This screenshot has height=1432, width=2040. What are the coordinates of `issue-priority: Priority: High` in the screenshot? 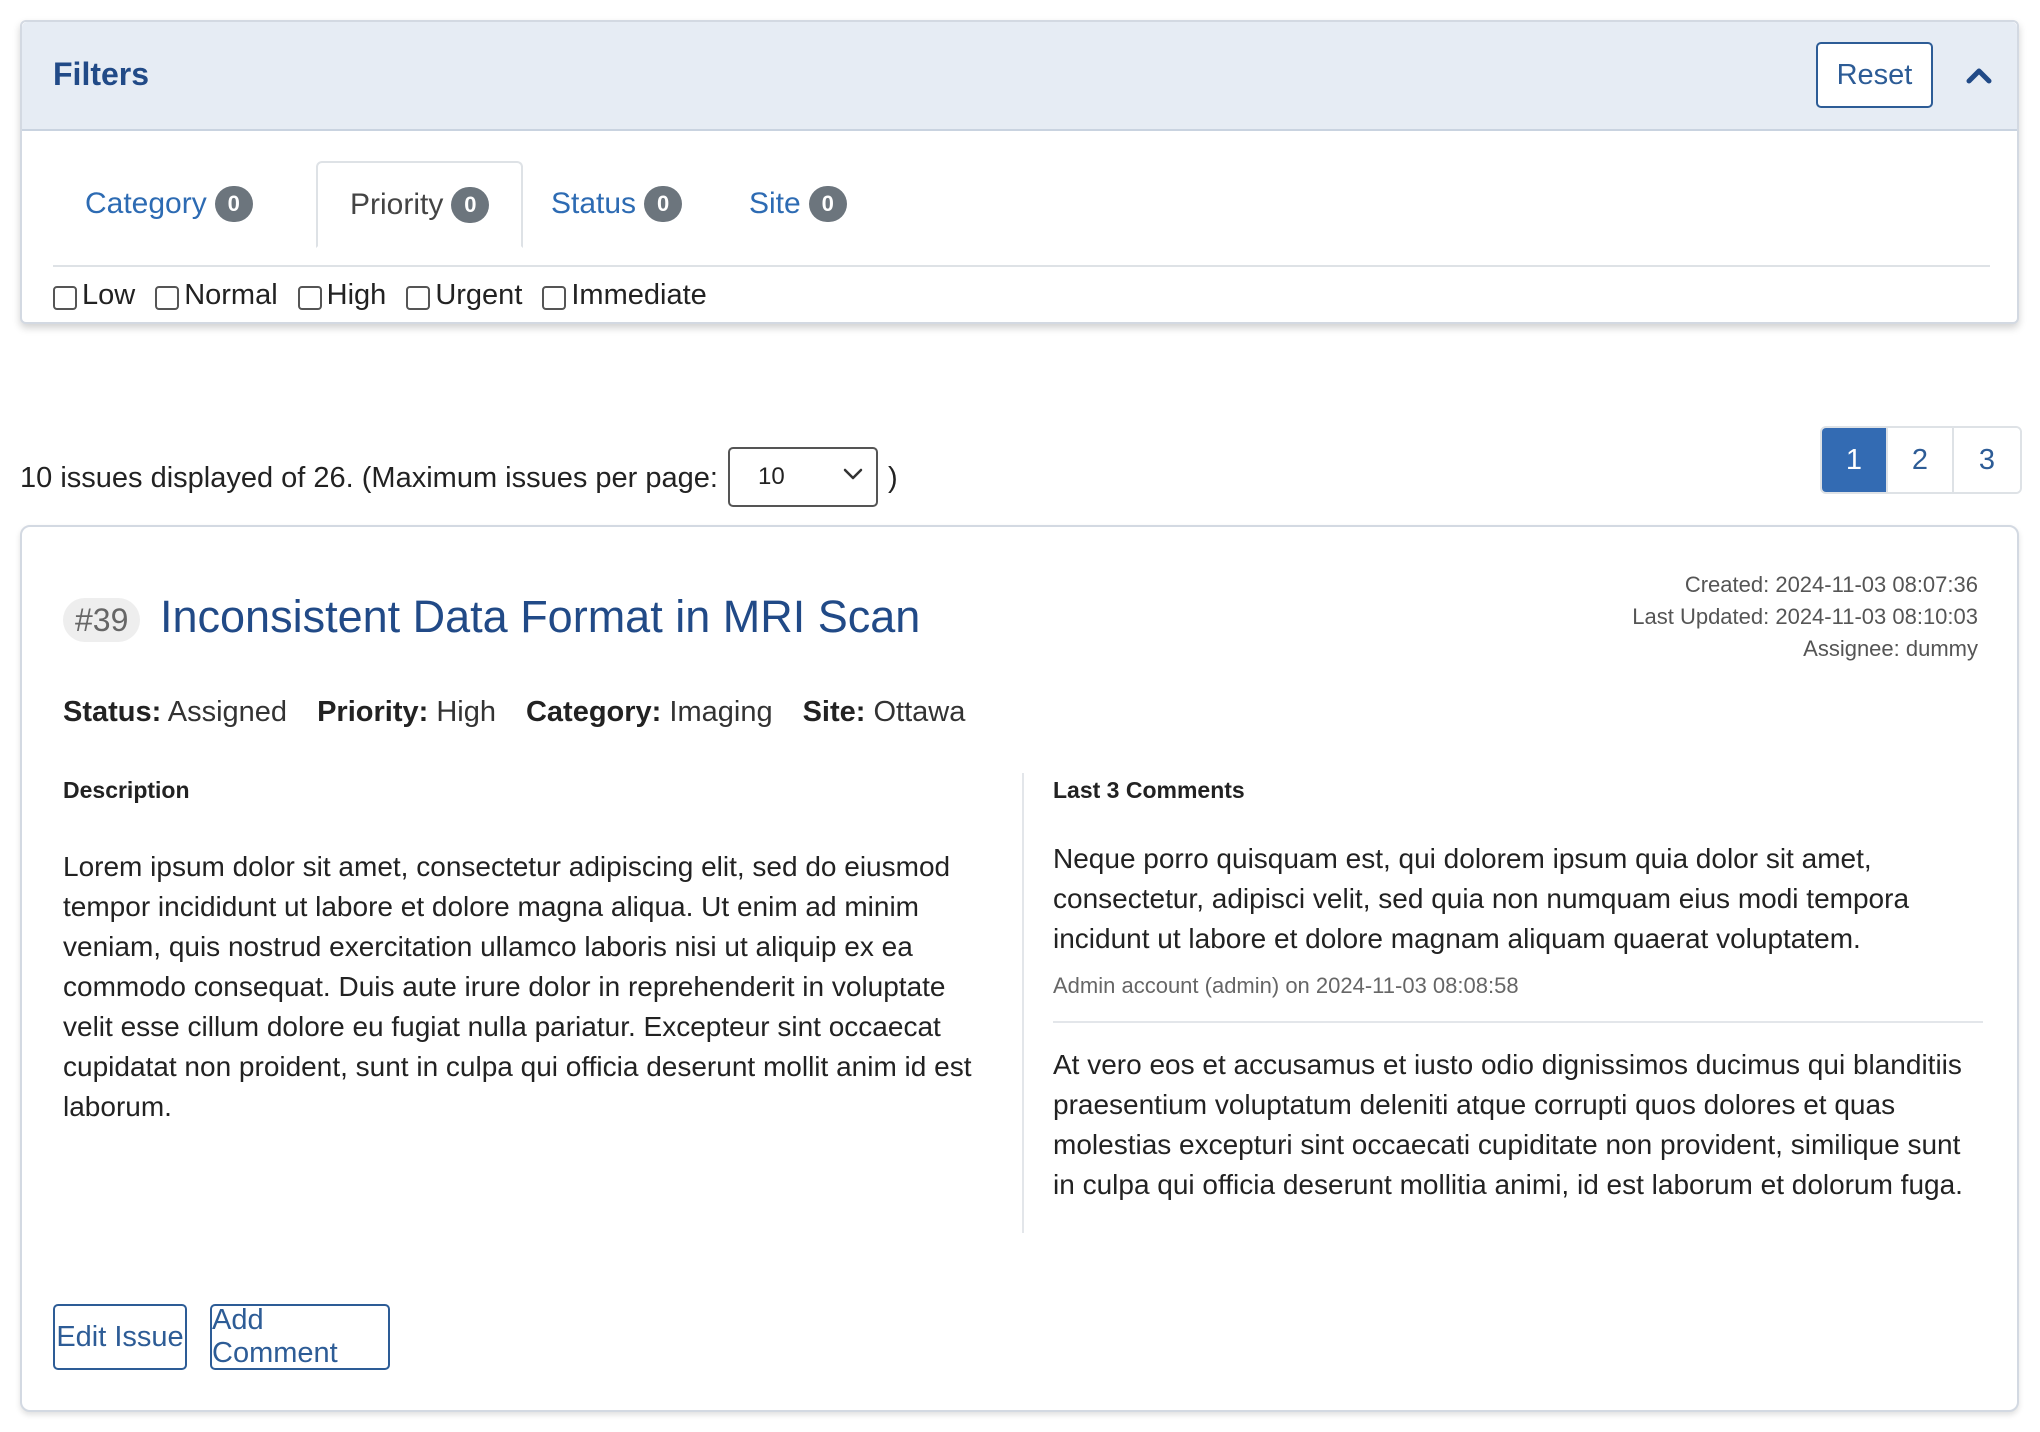 It's located at (406, 712).